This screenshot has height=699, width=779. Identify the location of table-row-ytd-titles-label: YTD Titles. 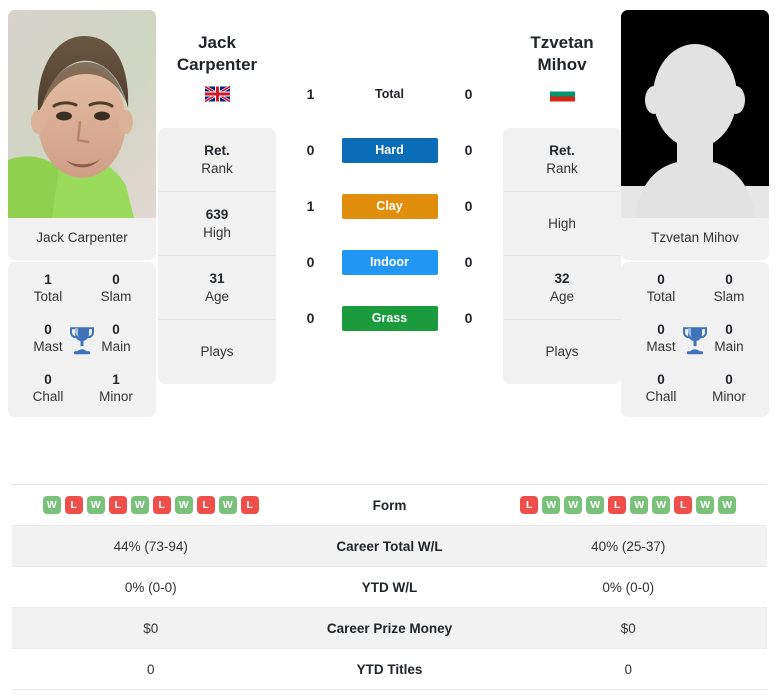
(389, 669).